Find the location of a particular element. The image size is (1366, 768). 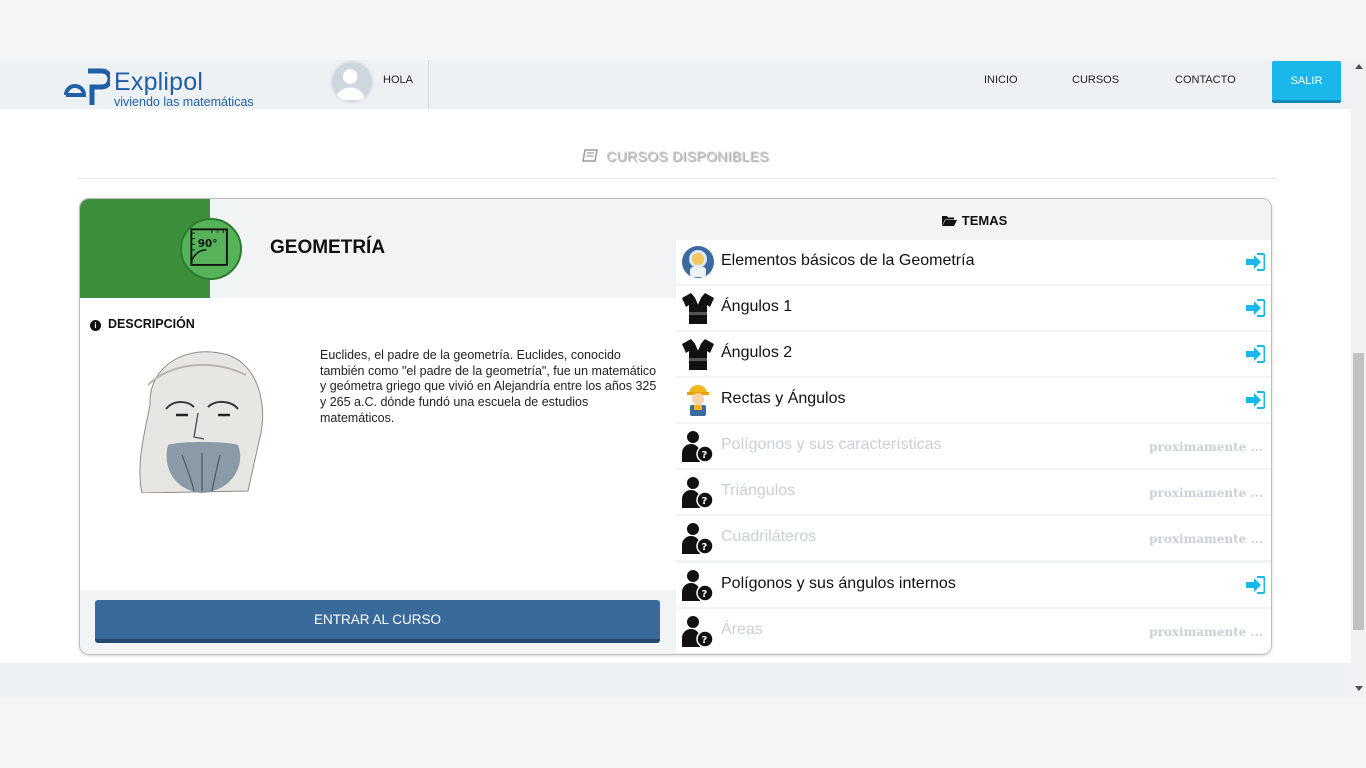

greeting-text: HOLA is located at coordinates (398, 80).